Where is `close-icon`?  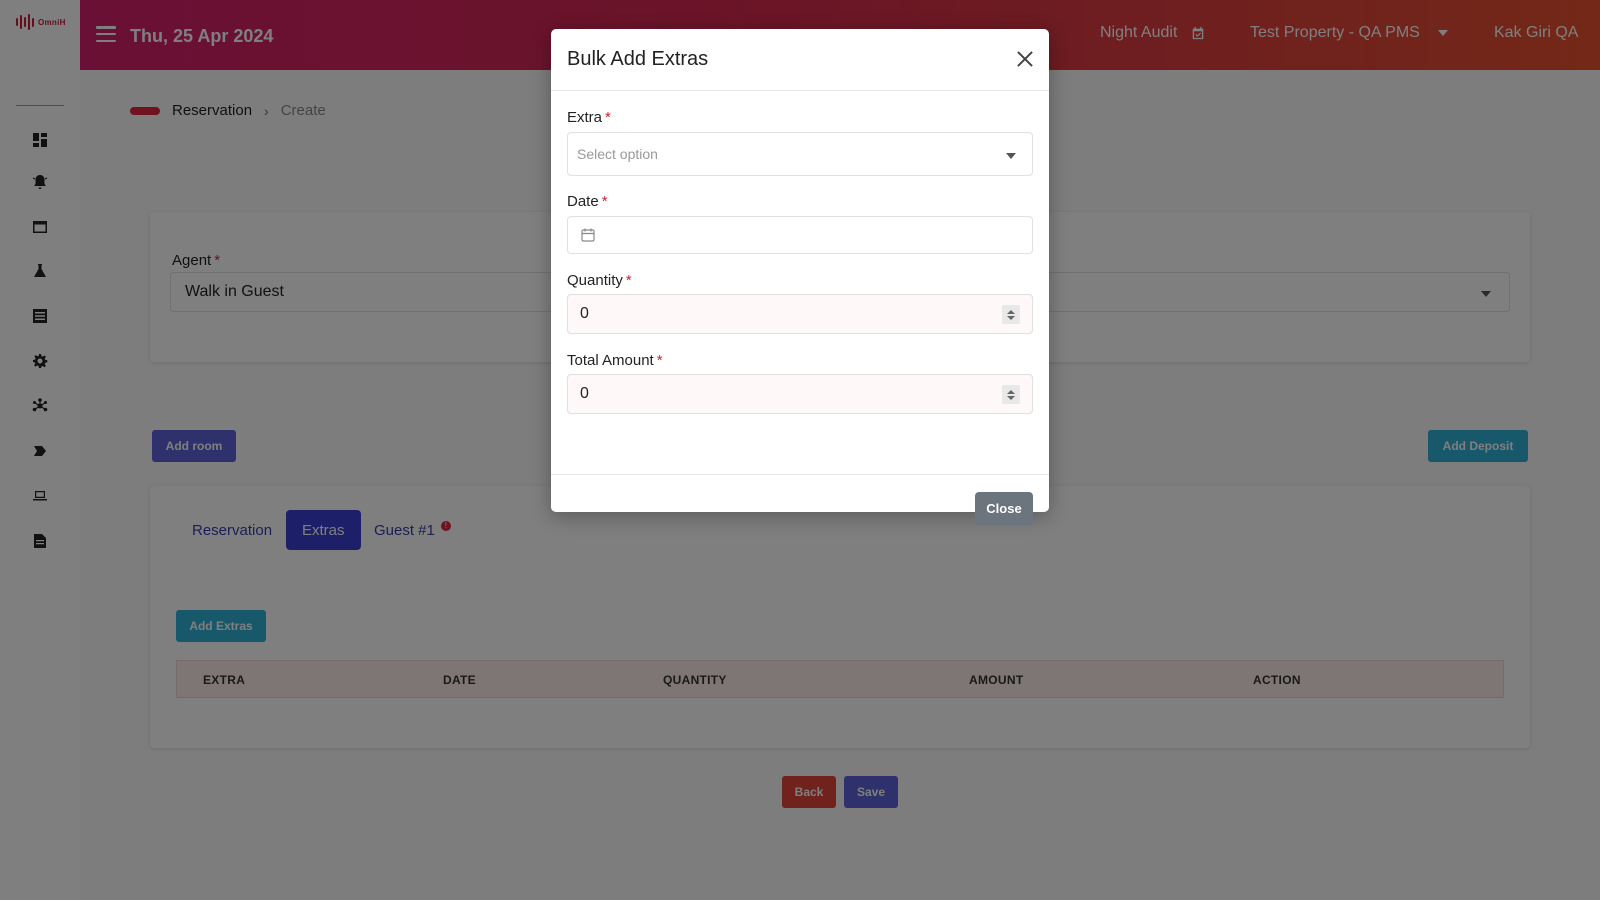
close-icon is located at coordinates (1025, 59).